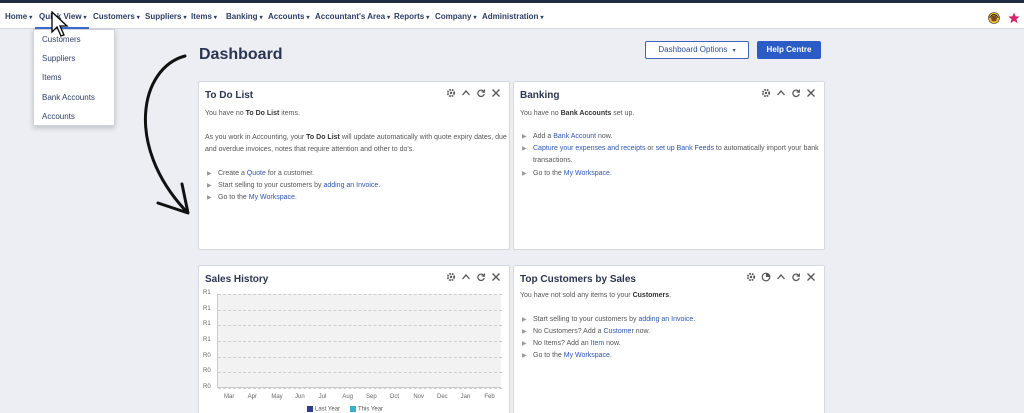 The image size is (1024, 413). What do you see at coordinates (229, 95) in the screenshot?
I see `todo-list-title: To Do List` at bounding box center [229, 95].